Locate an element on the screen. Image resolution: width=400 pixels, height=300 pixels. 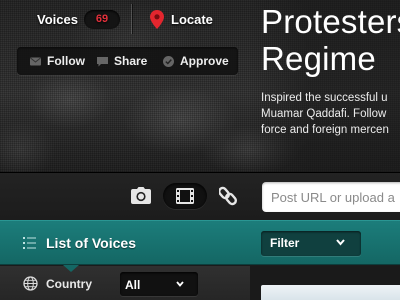
camera-icon is located at coordinates (141, 196).